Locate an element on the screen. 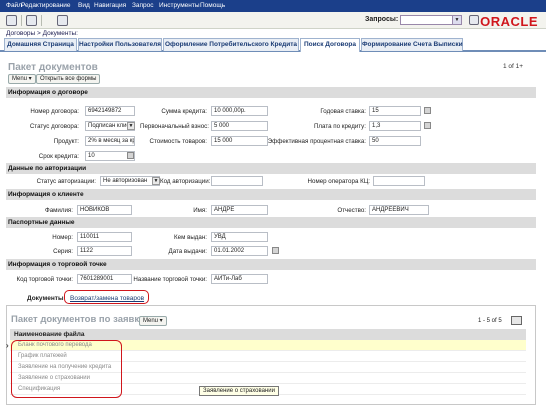  tab-statement: Формирование Счета Выписки is located at coordinates (412, 44).